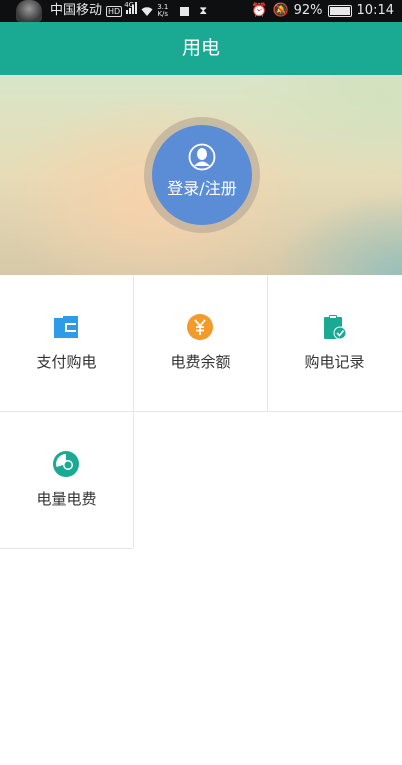  Describe the element at coordinates (29, 11) in the screenshot. I see `notification-avatar-icon` at that location.